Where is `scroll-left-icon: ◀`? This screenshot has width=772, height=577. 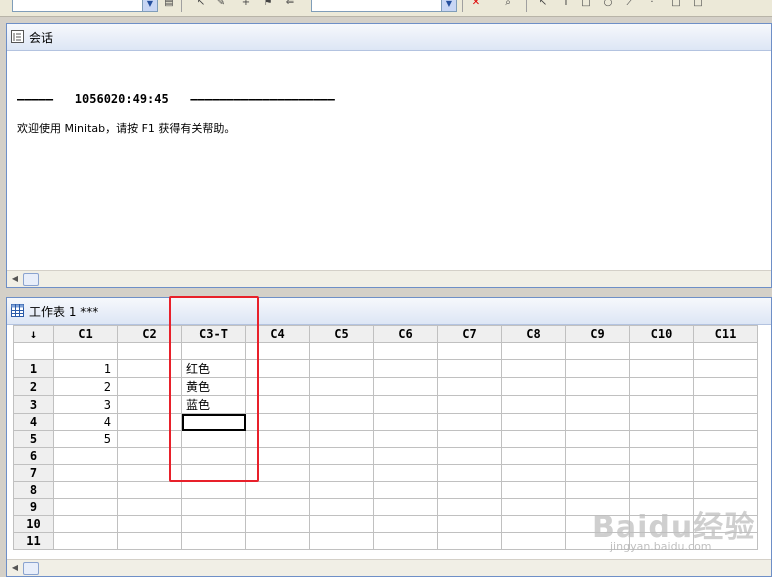 scroll-left-icon: ◀ is located at coordinates (15, 568).